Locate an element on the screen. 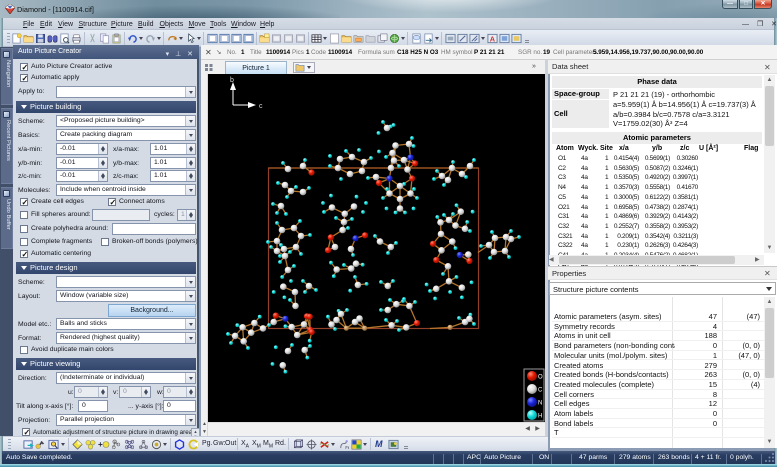 This screenshot has height=467, width=777. svg-text: O is located at coordinates (540, 378).